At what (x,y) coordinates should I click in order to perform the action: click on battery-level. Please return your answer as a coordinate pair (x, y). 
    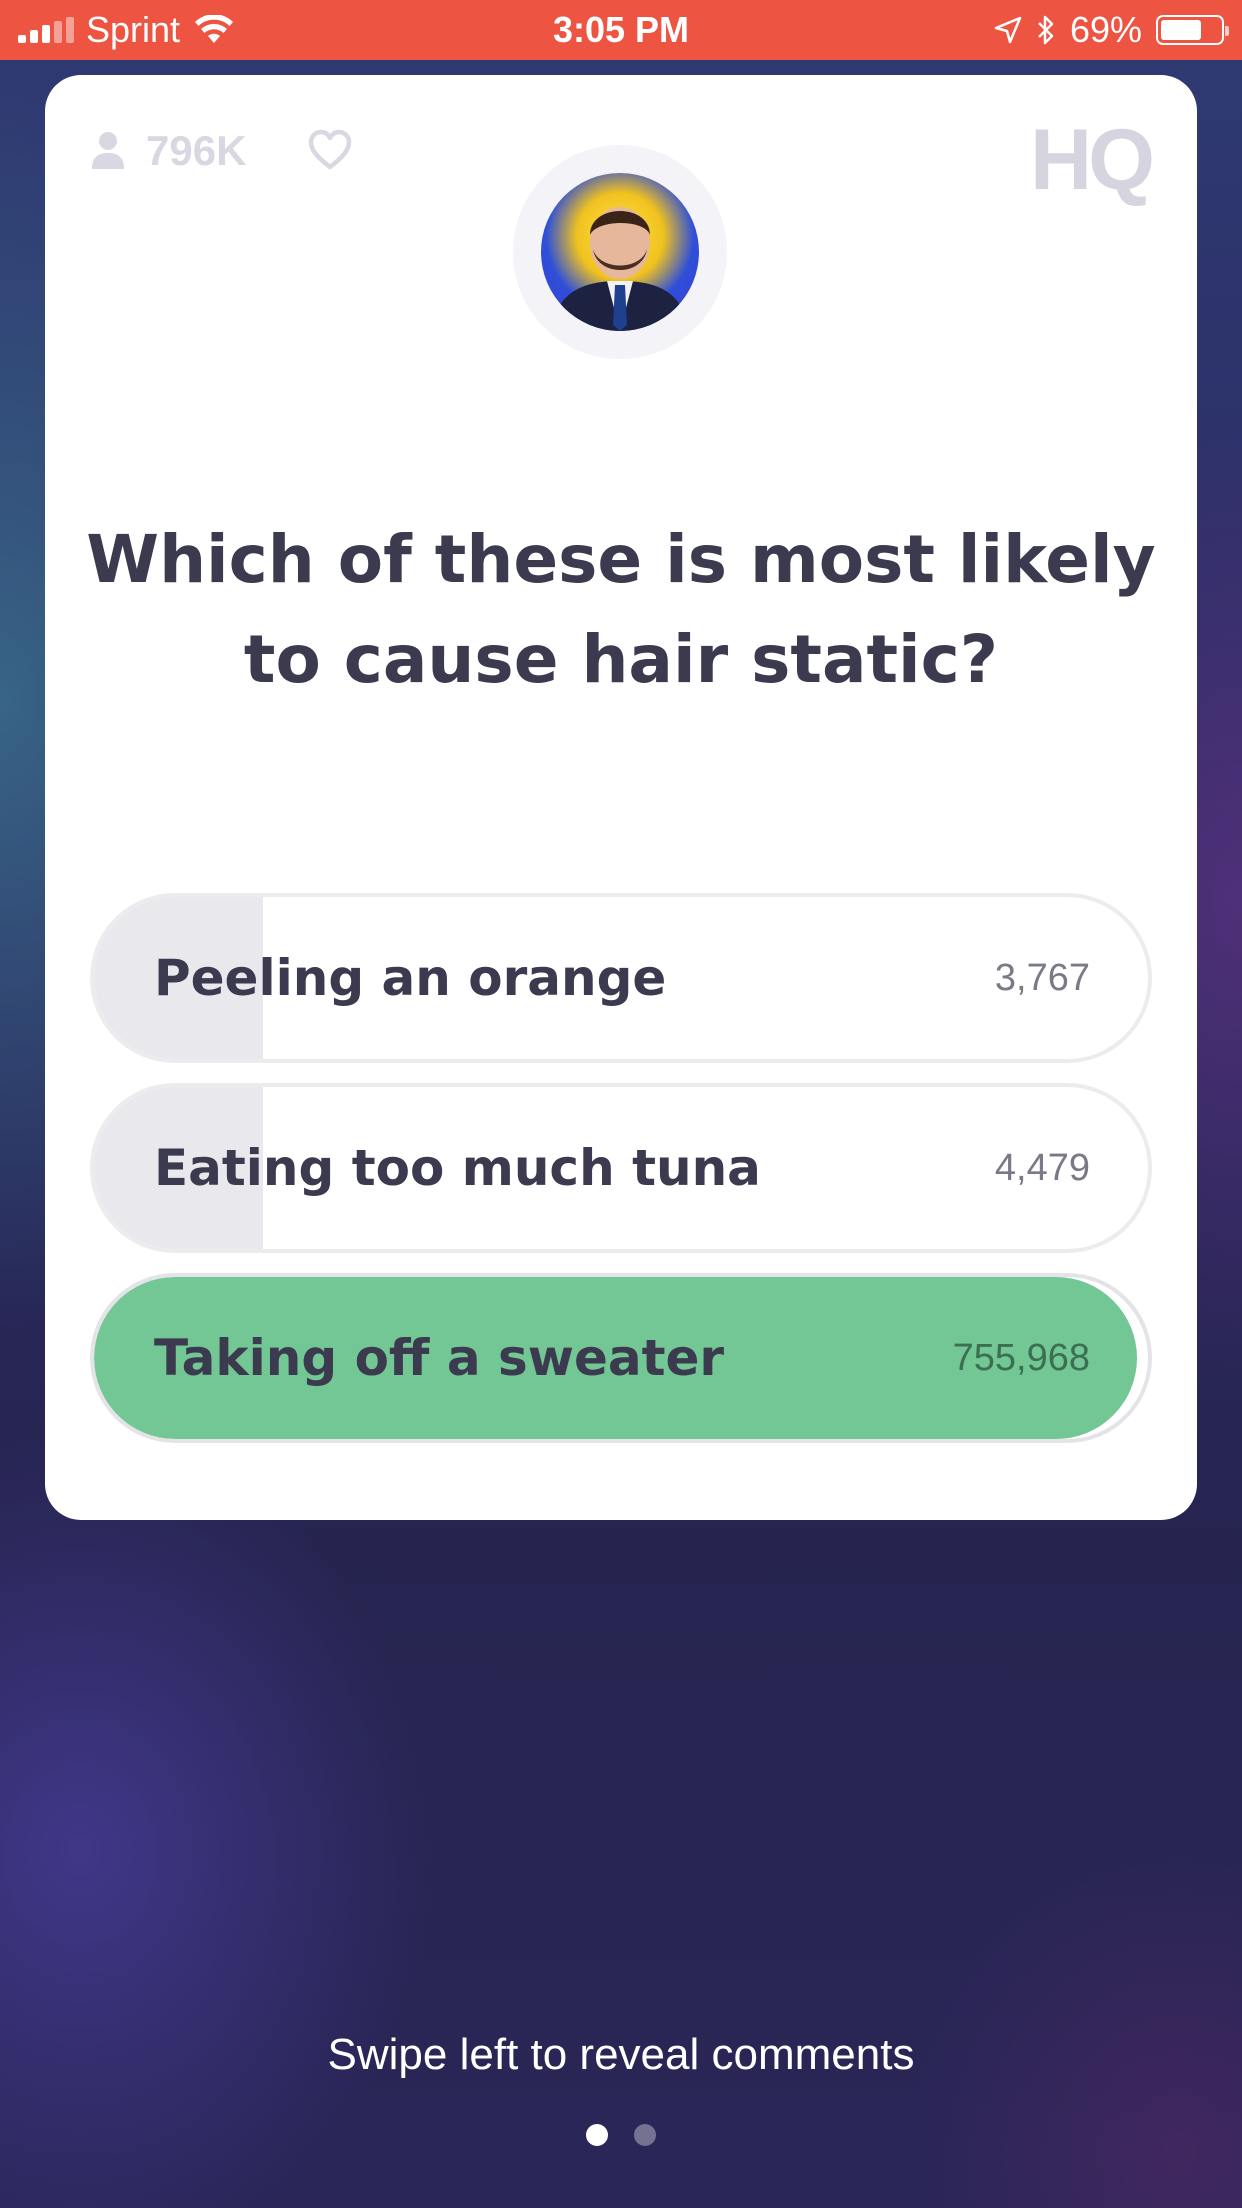
    Looking at the image, I should click on (1181, 30).